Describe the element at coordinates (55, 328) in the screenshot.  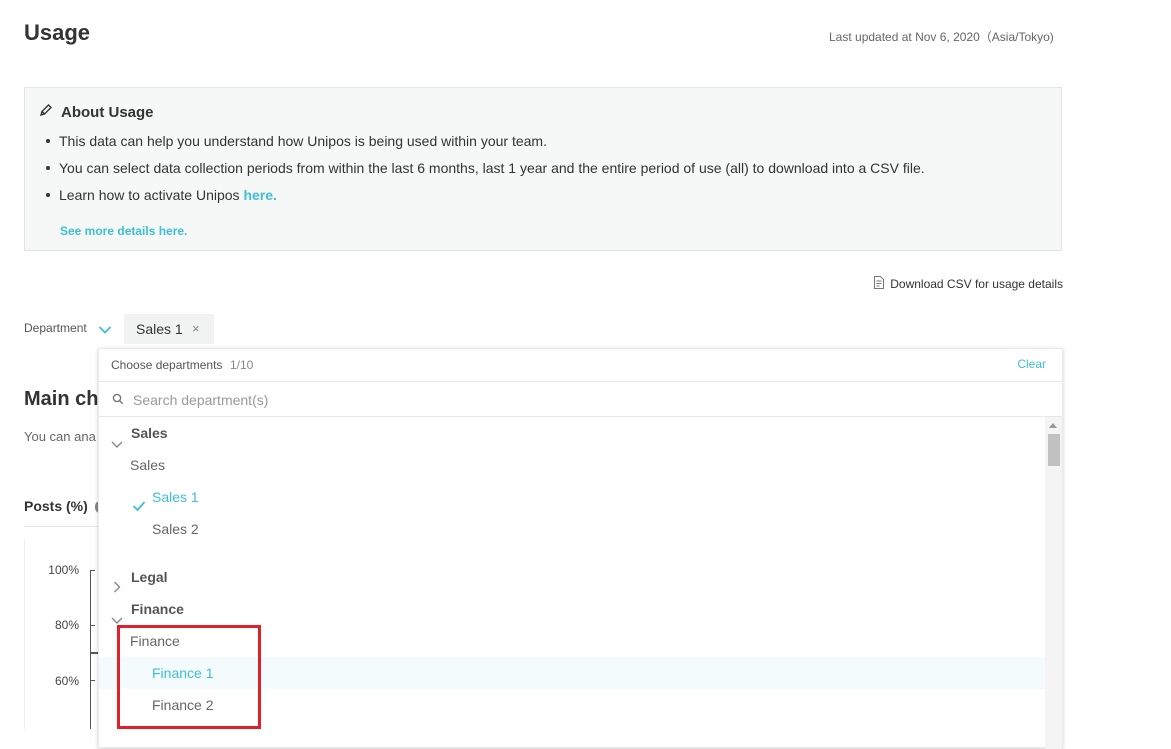
I see `department-filter-label: Department` at that location.